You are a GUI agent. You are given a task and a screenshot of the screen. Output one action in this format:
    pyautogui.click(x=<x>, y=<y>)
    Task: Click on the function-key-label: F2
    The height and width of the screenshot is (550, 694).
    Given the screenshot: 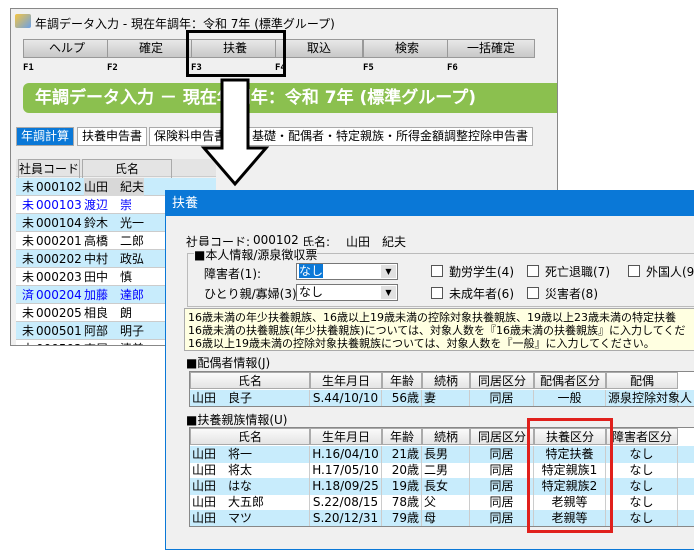 What is the action you would take?
    pyautogui.click(x=112, y=68)
    